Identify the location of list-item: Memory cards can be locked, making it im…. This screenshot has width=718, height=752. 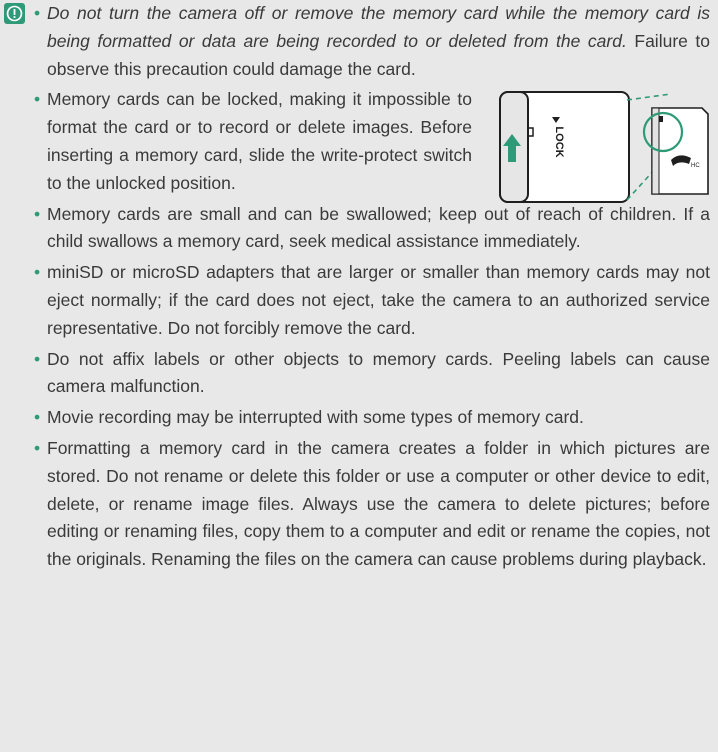
(372, 145).